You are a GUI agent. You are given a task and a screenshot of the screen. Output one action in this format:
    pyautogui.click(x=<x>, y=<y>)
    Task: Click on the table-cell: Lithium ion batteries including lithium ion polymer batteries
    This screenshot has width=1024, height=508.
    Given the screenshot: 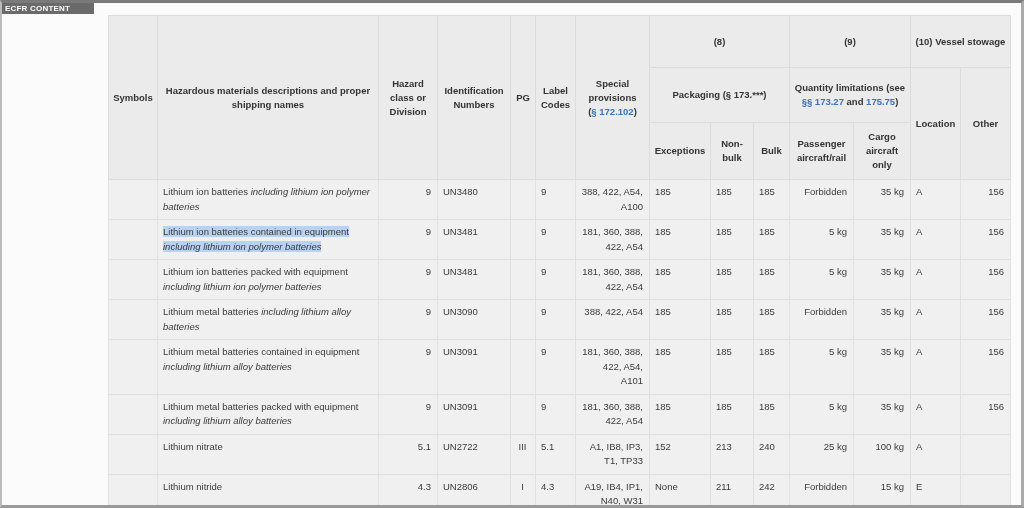 What is the action you would take?
    pyautogui.click(x=268, y=199)
    